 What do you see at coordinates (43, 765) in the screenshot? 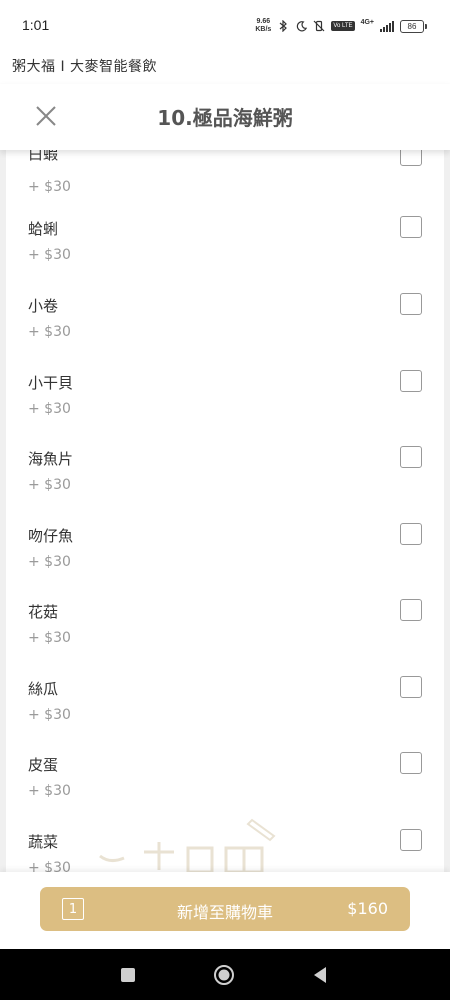
I see `option-name: 皮蛋` at bounding box center [43, 765].